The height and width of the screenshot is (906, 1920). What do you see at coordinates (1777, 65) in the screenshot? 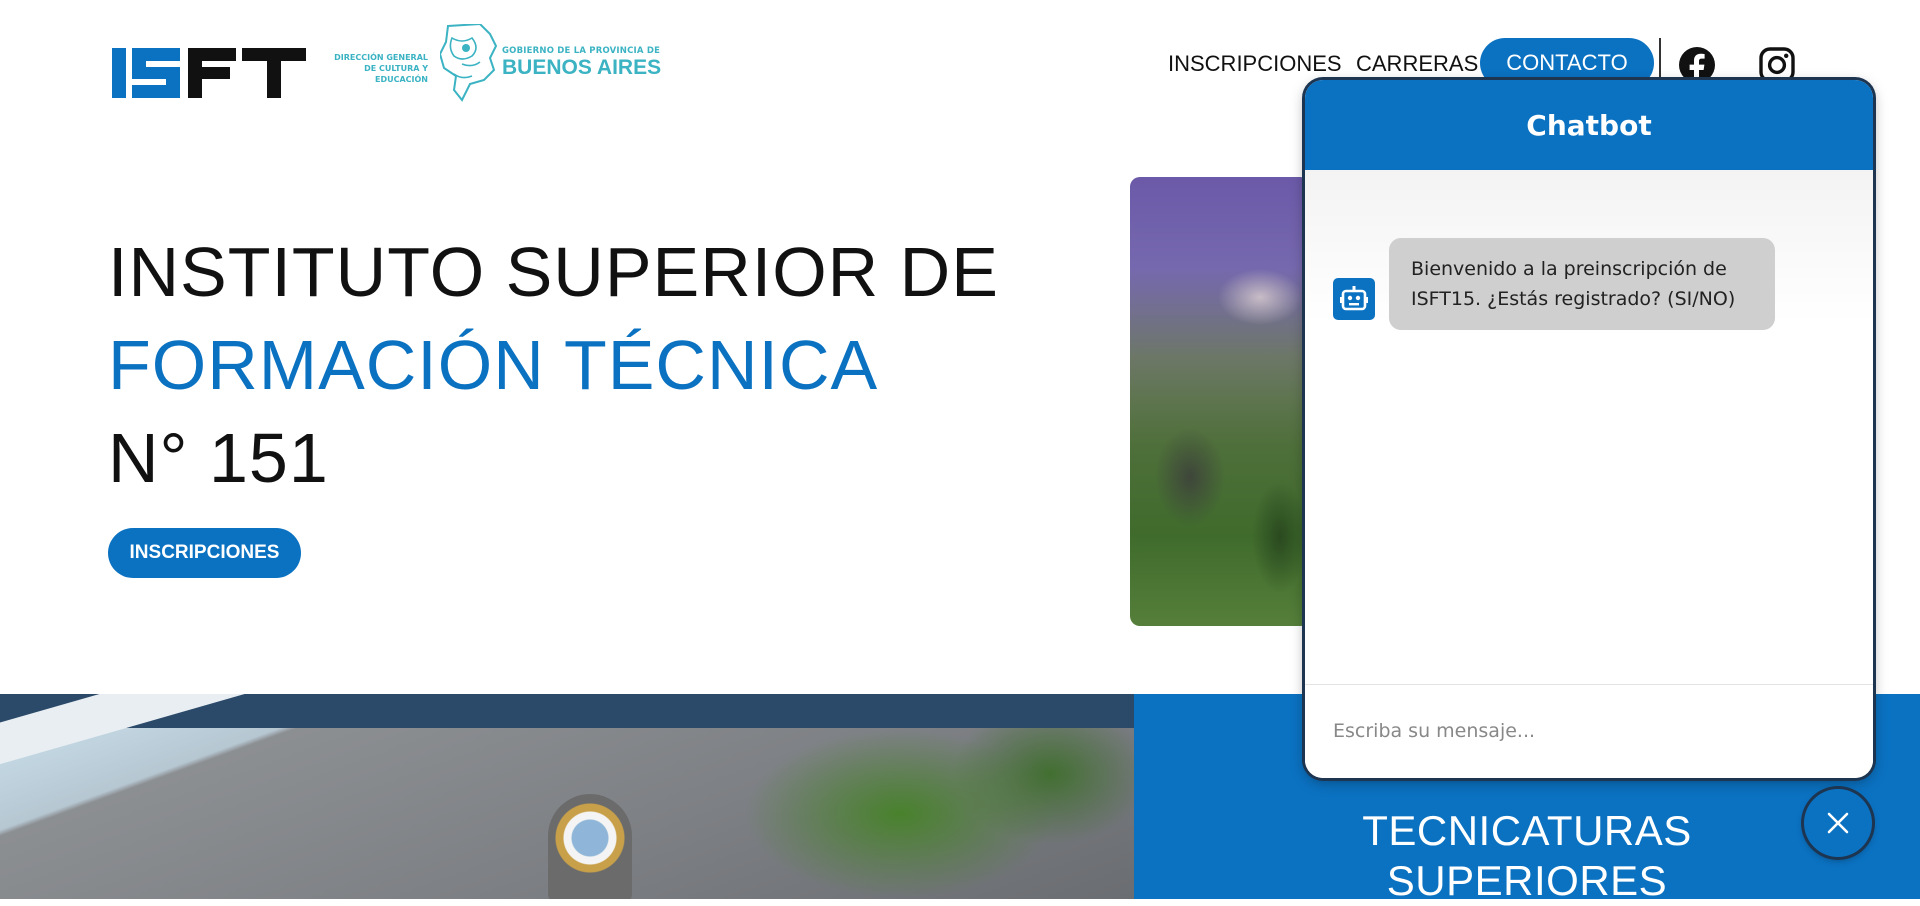
I see `instagram-icon` at bounding box center [1777, 65].